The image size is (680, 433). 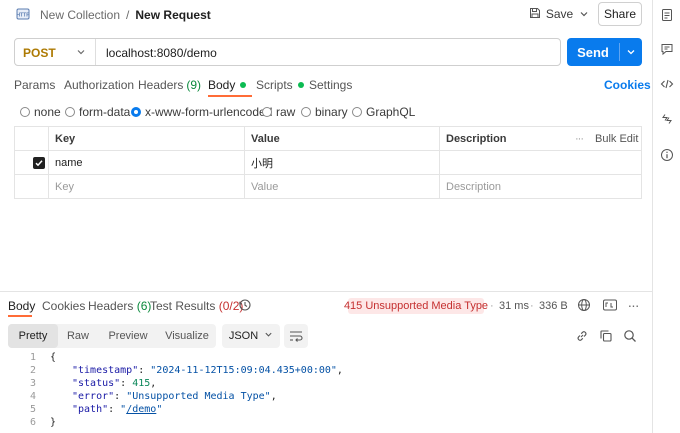 I want to click on cookies-link: Cookies, so click(x=627, y=85).